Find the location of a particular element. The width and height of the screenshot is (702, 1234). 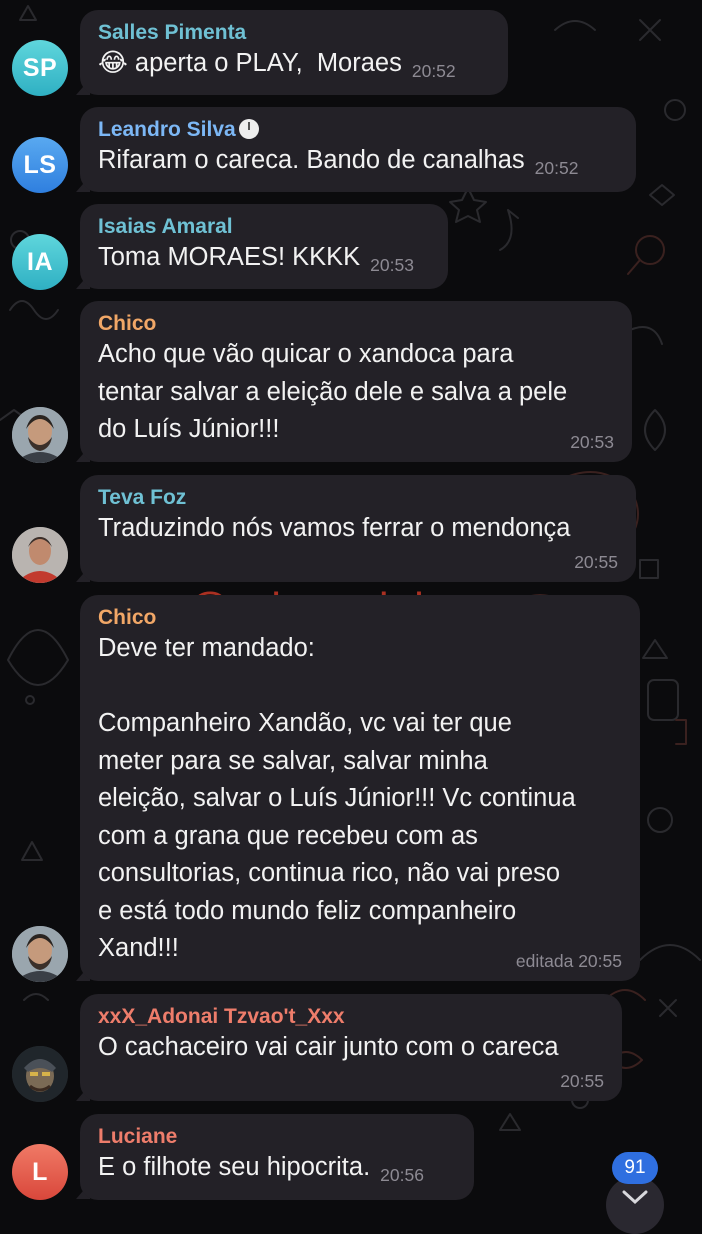

sender-name: Teva Foz is located at coordinates (358, 498).